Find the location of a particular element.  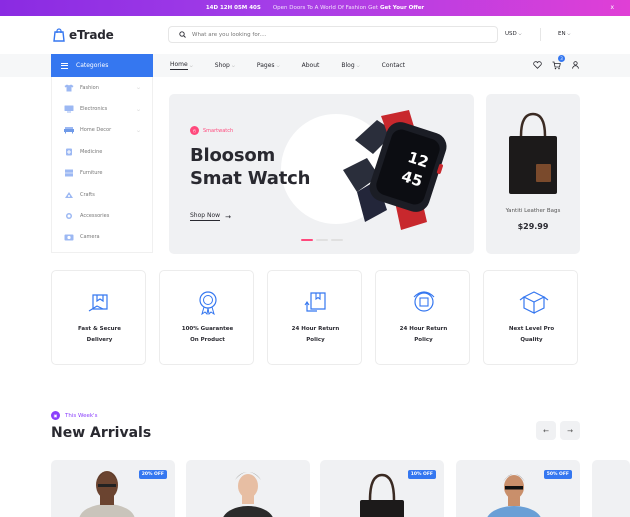

product-card is located at coordinates (248, 488).